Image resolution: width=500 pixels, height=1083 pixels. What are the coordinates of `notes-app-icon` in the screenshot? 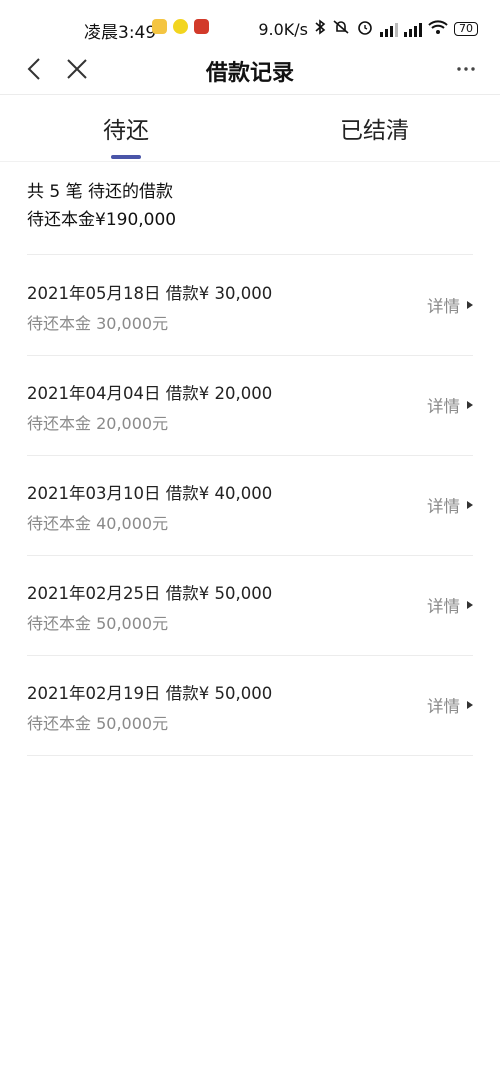 It's located at (159, 26).